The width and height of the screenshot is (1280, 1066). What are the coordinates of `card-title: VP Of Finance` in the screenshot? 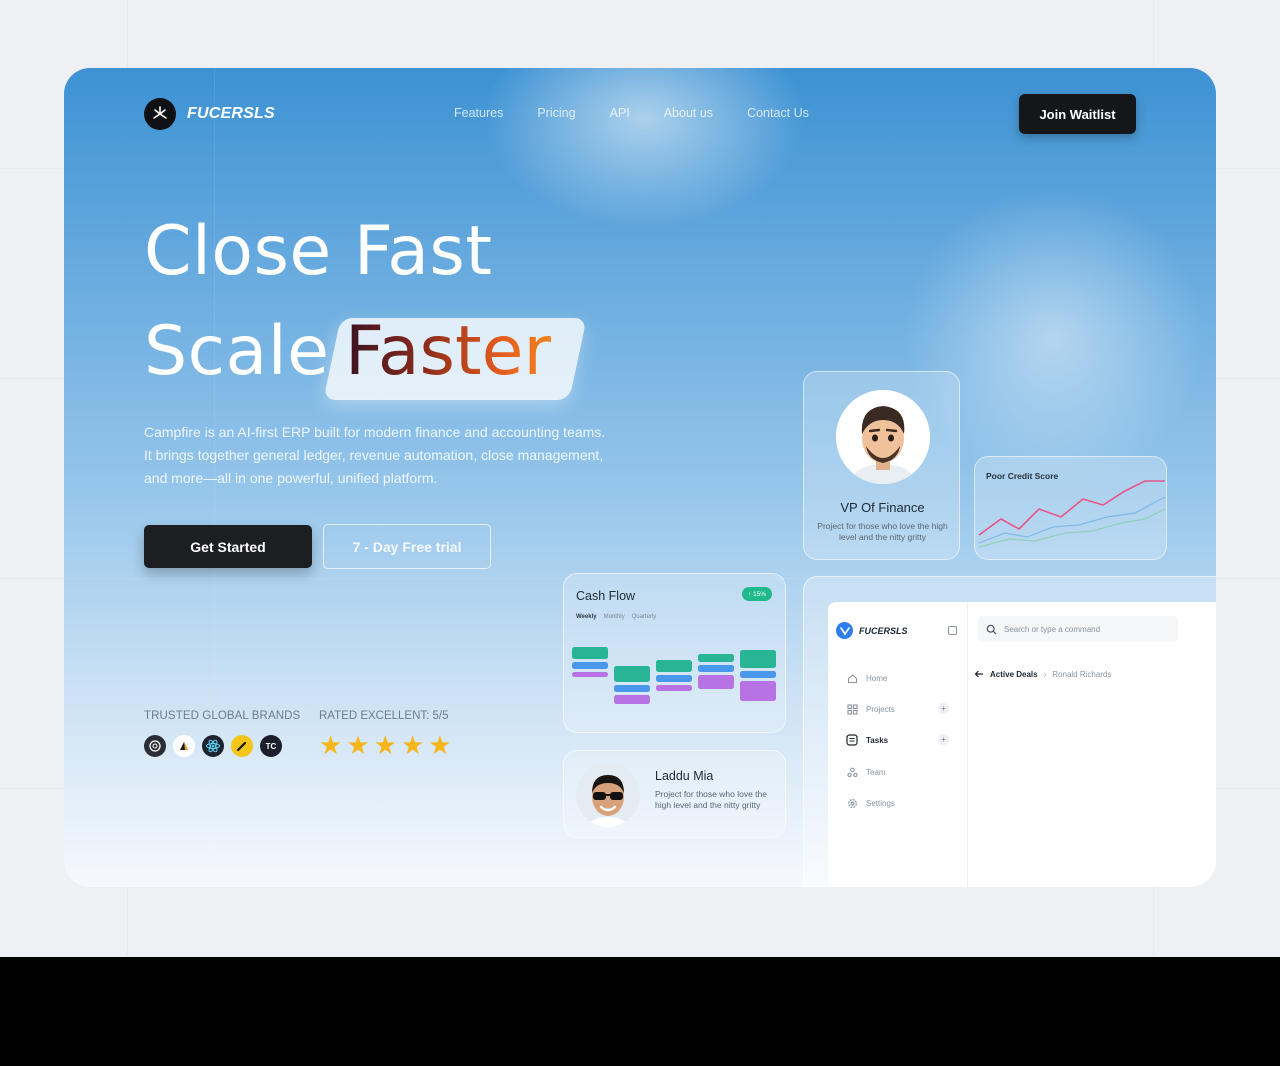 It's located at (882, 507).